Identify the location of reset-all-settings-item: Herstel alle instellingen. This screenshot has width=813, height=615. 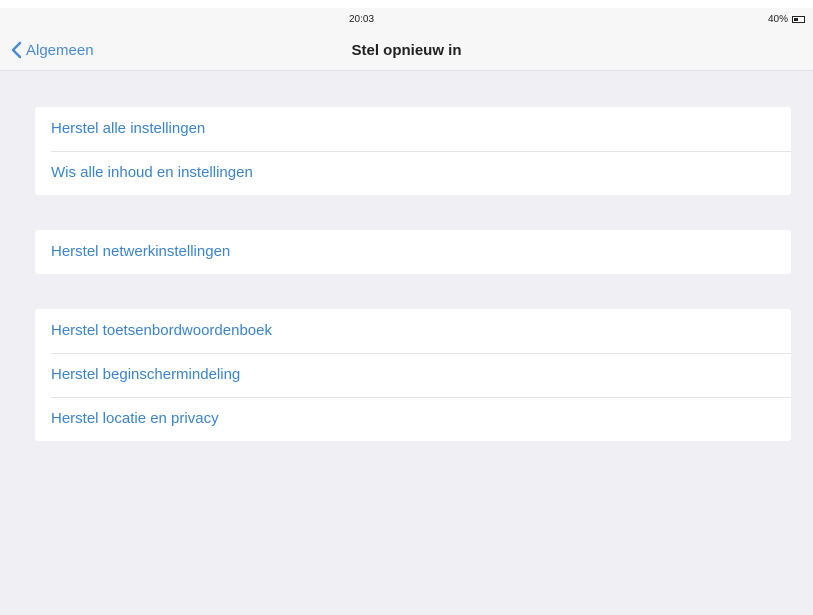
(413, 129).